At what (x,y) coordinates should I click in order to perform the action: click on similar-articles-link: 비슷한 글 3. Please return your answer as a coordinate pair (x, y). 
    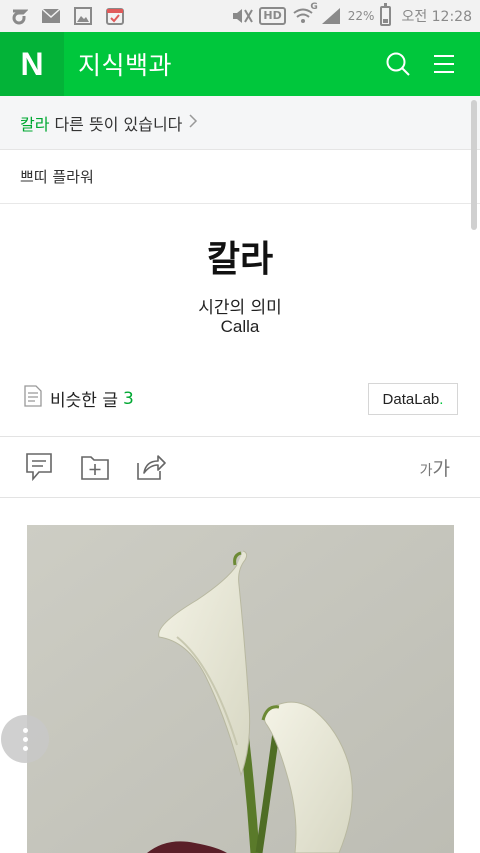
    Looking at the image, I should click on (79, 398).